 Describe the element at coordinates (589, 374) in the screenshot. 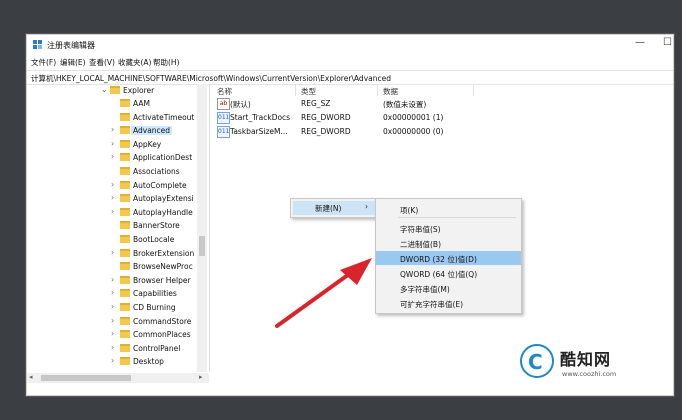

I see `watermark-url: www.coozhi.com` at that location.